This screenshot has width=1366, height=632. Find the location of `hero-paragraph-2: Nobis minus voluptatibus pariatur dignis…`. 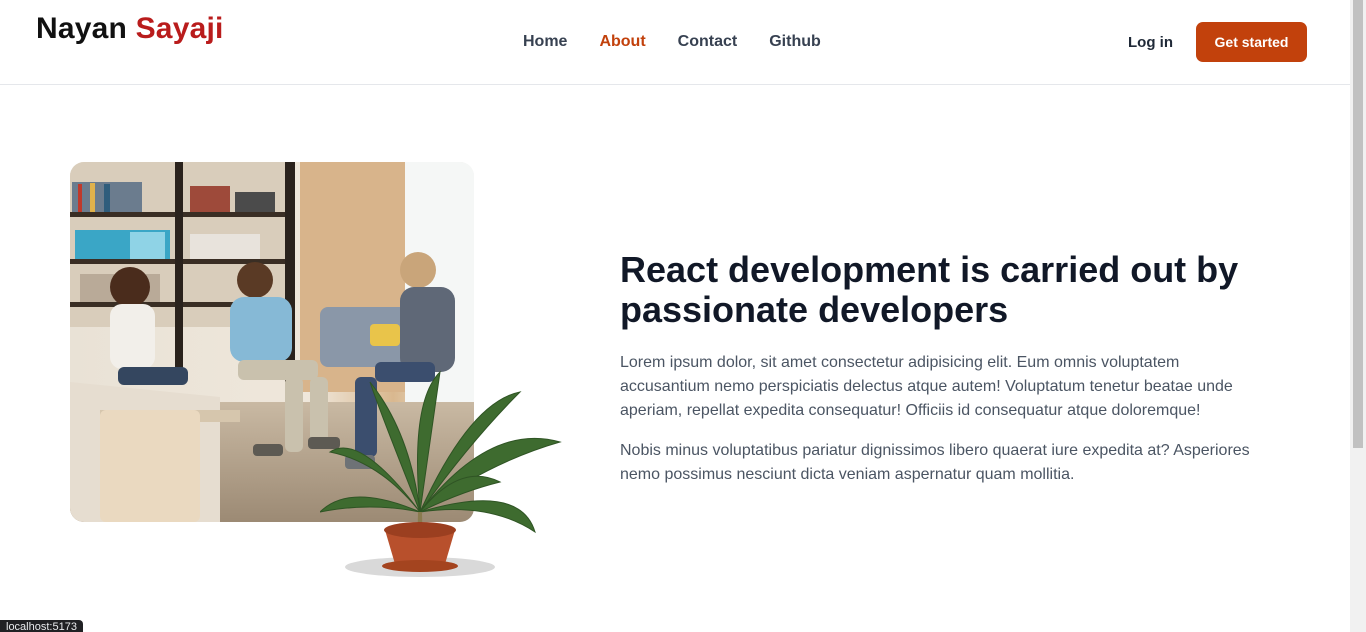

hero-paragraph-2: Nobis minus voluptatibus pariatur dignis… is located at coordinates (935, 462).